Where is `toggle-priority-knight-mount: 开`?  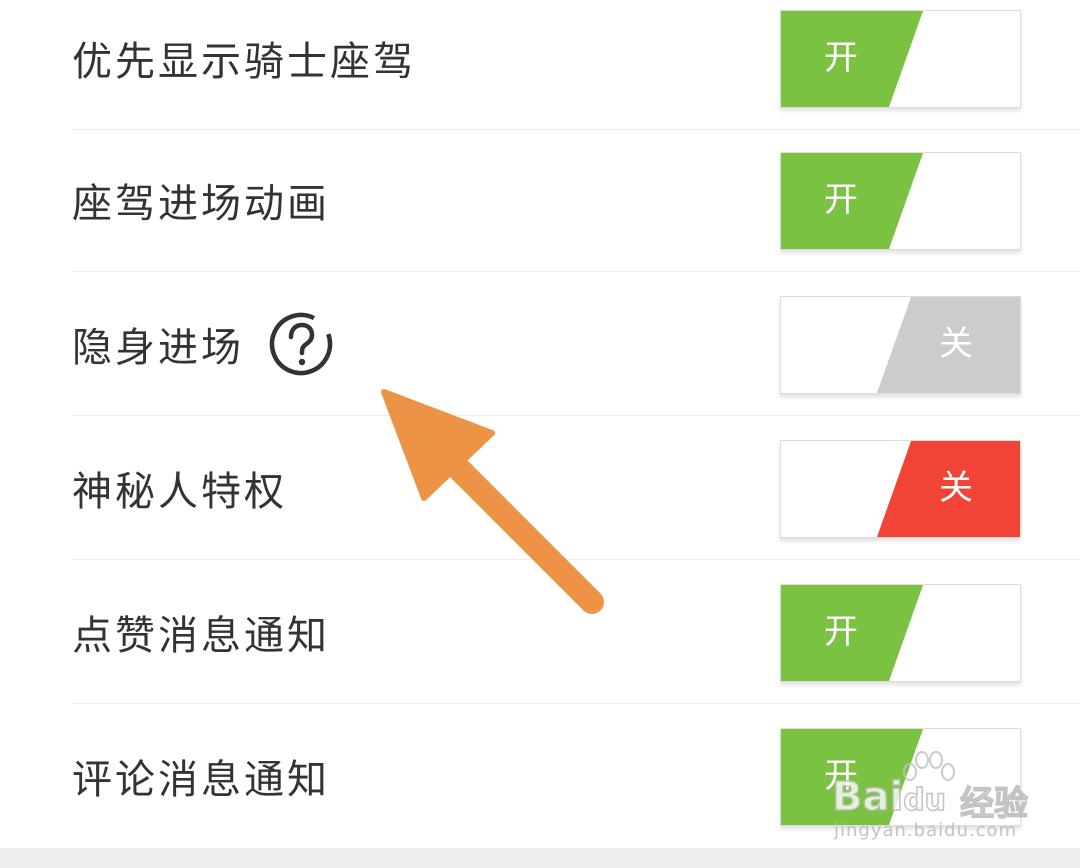
toggle-priority-knight-mount: 开 is located at coordinates (900, 59).